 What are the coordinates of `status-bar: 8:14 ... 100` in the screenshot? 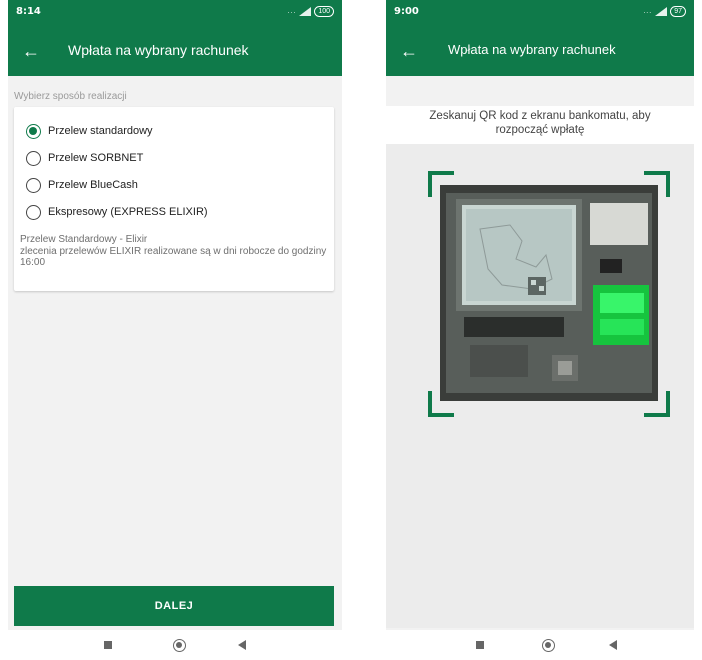 It's located at (175, 13).